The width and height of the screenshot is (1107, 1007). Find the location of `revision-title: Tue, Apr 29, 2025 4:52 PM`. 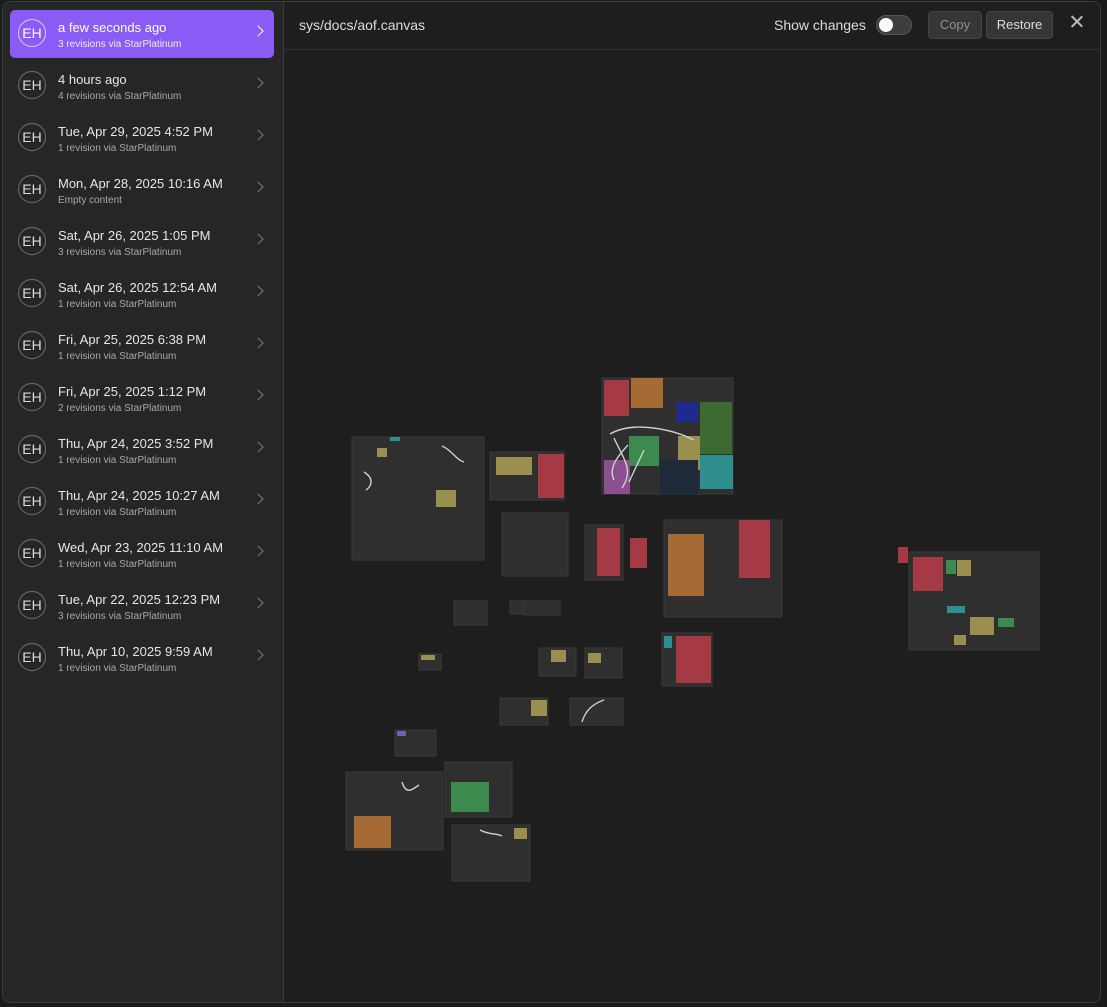

revision-title: Tue, Apr 29, 2025 4:52 PM is located at coordinates (135, 131).